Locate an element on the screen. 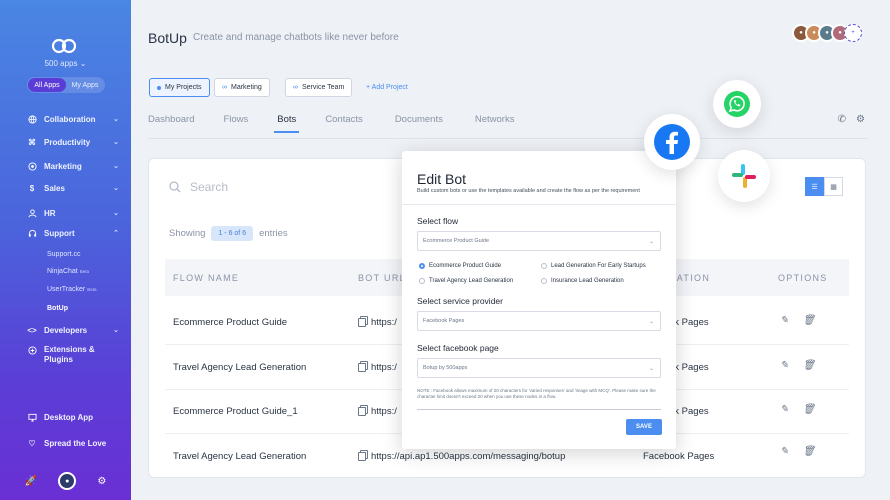 This screenshot has width=890, height=500. link-icon: ∞ is located at coordinates (224, 87).